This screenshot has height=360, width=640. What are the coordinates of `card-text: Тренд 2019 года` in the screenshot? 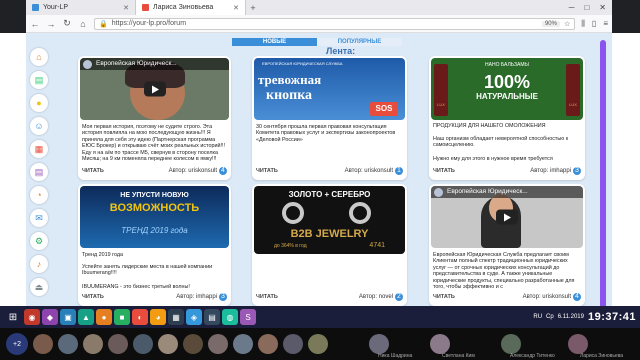 It's located at (102, 255).